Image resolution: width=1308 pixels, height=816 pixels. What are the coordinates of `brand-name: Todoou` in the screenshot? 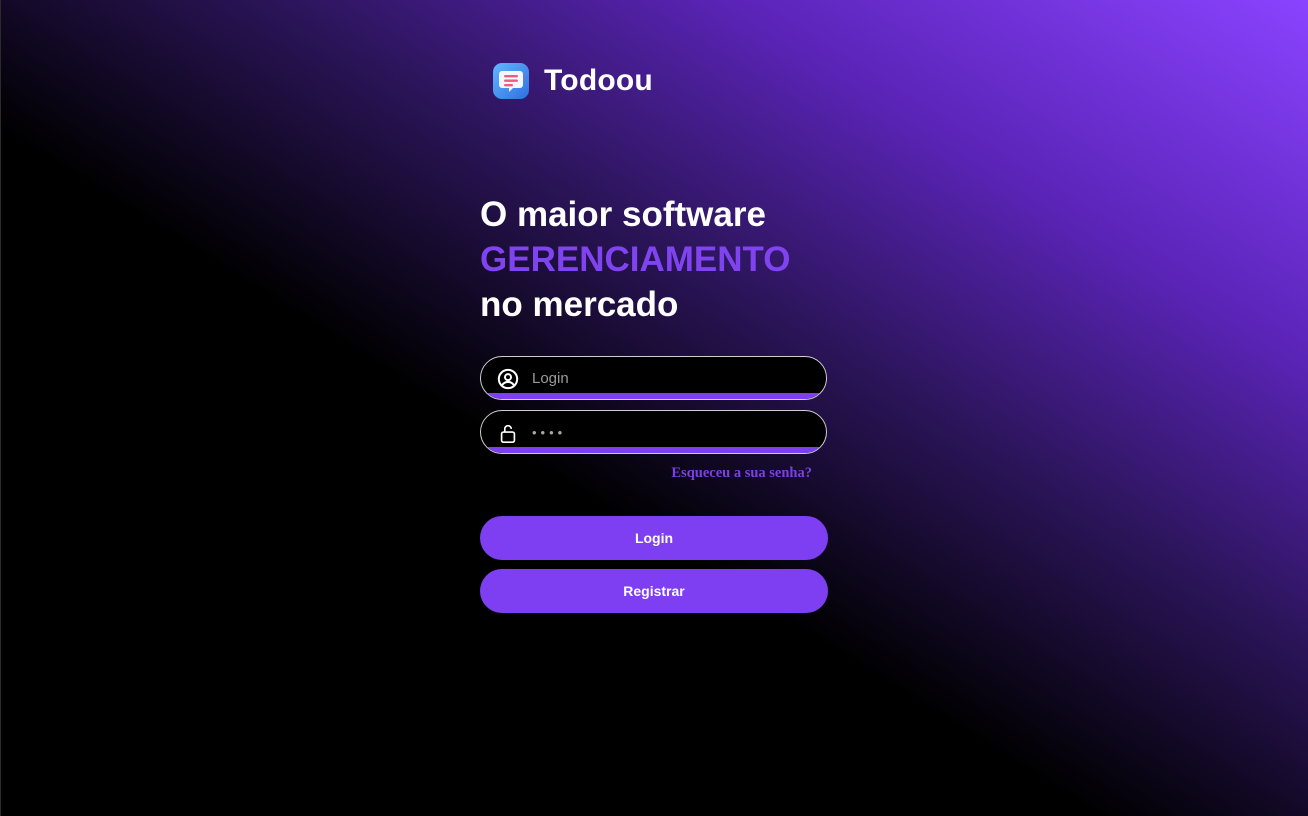 It's located at (598, 80).